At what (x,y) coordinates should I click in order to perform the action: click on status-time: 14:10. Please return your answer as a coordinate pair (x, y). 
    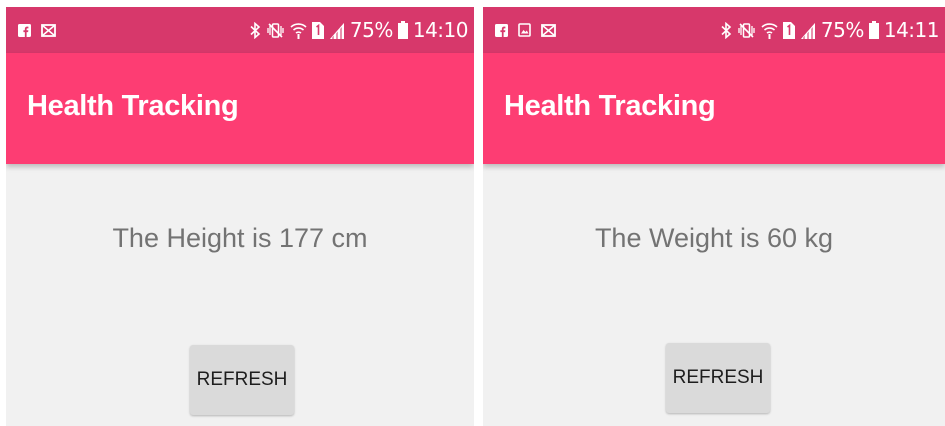
    Looking at the image, I should click on (440, 30).